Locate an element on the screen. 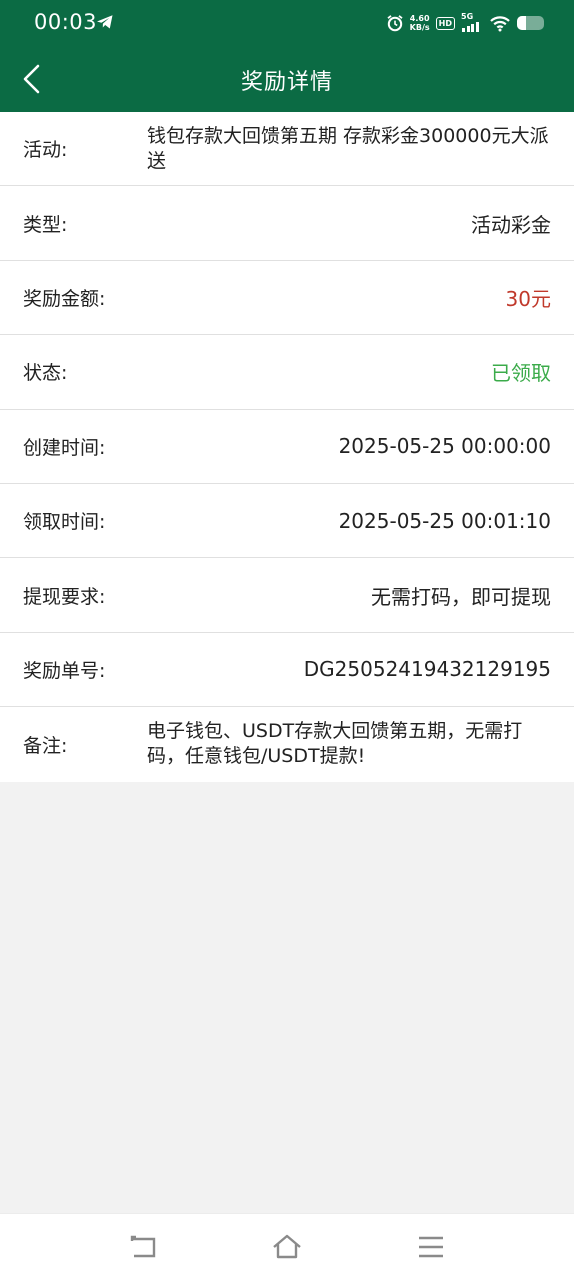 The width and height of the screenshot is (574, 1280). detail-row-claimed-time: 领取时间: 2025-05-25 00:01:10 is located at coordinates (287, 521).